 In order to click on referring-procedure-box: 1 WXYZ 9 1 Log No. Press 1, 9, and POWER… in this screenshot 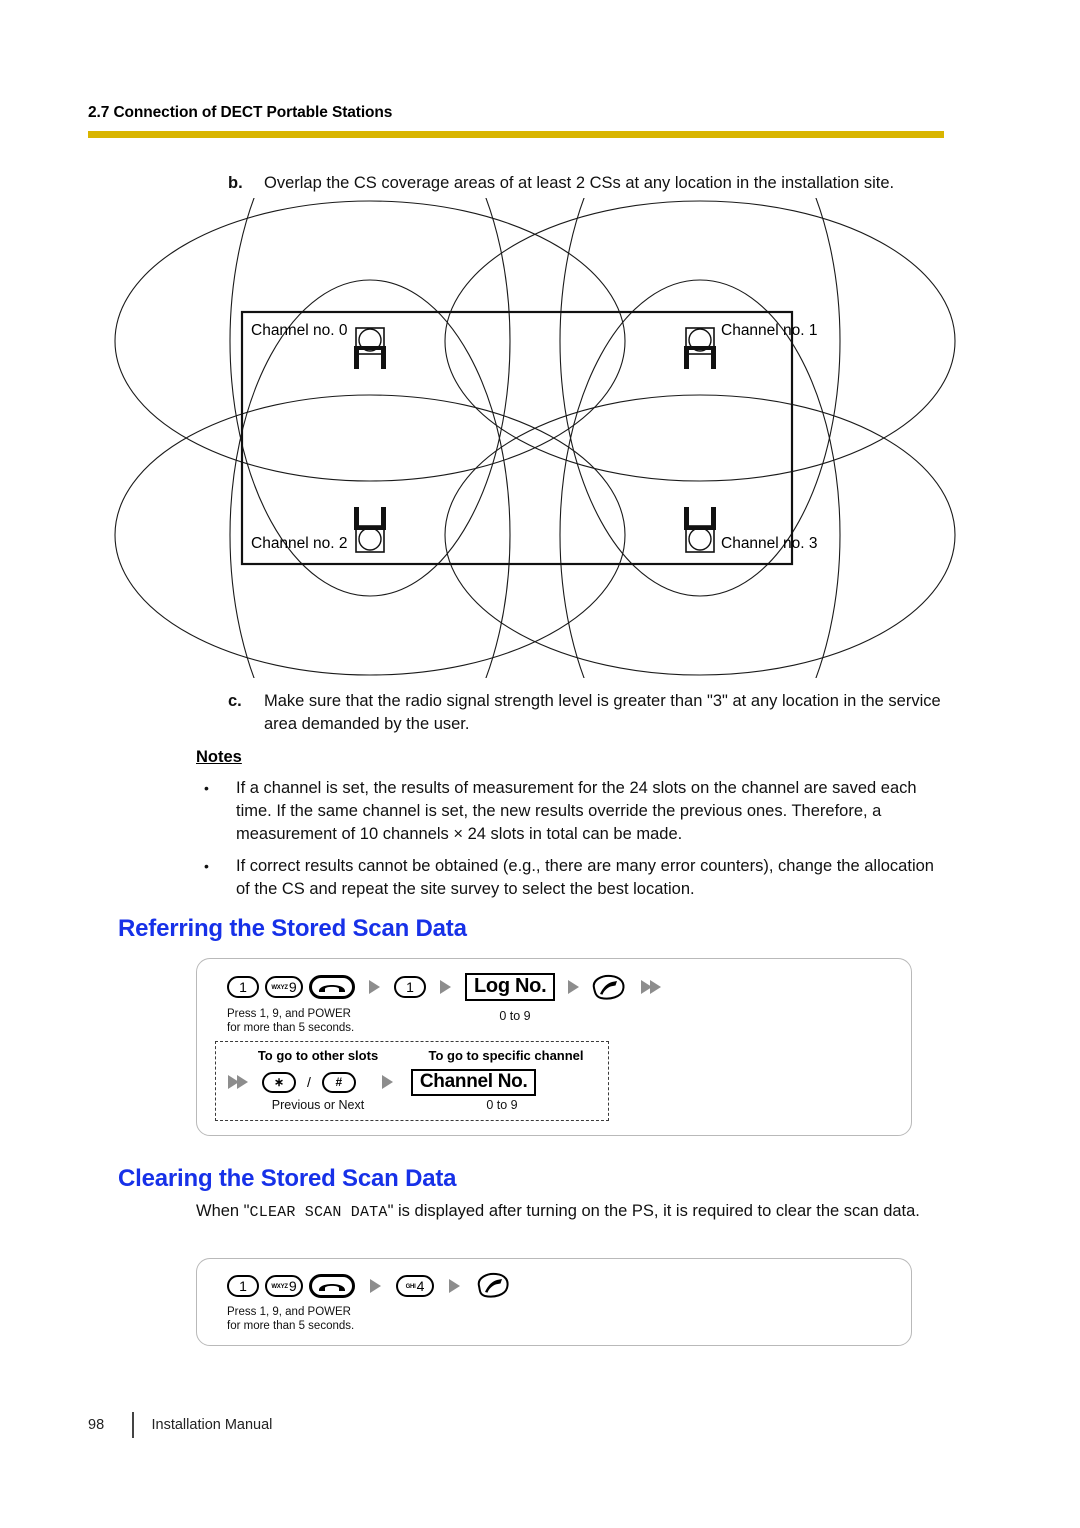, I will do `click(554, 1047)`.